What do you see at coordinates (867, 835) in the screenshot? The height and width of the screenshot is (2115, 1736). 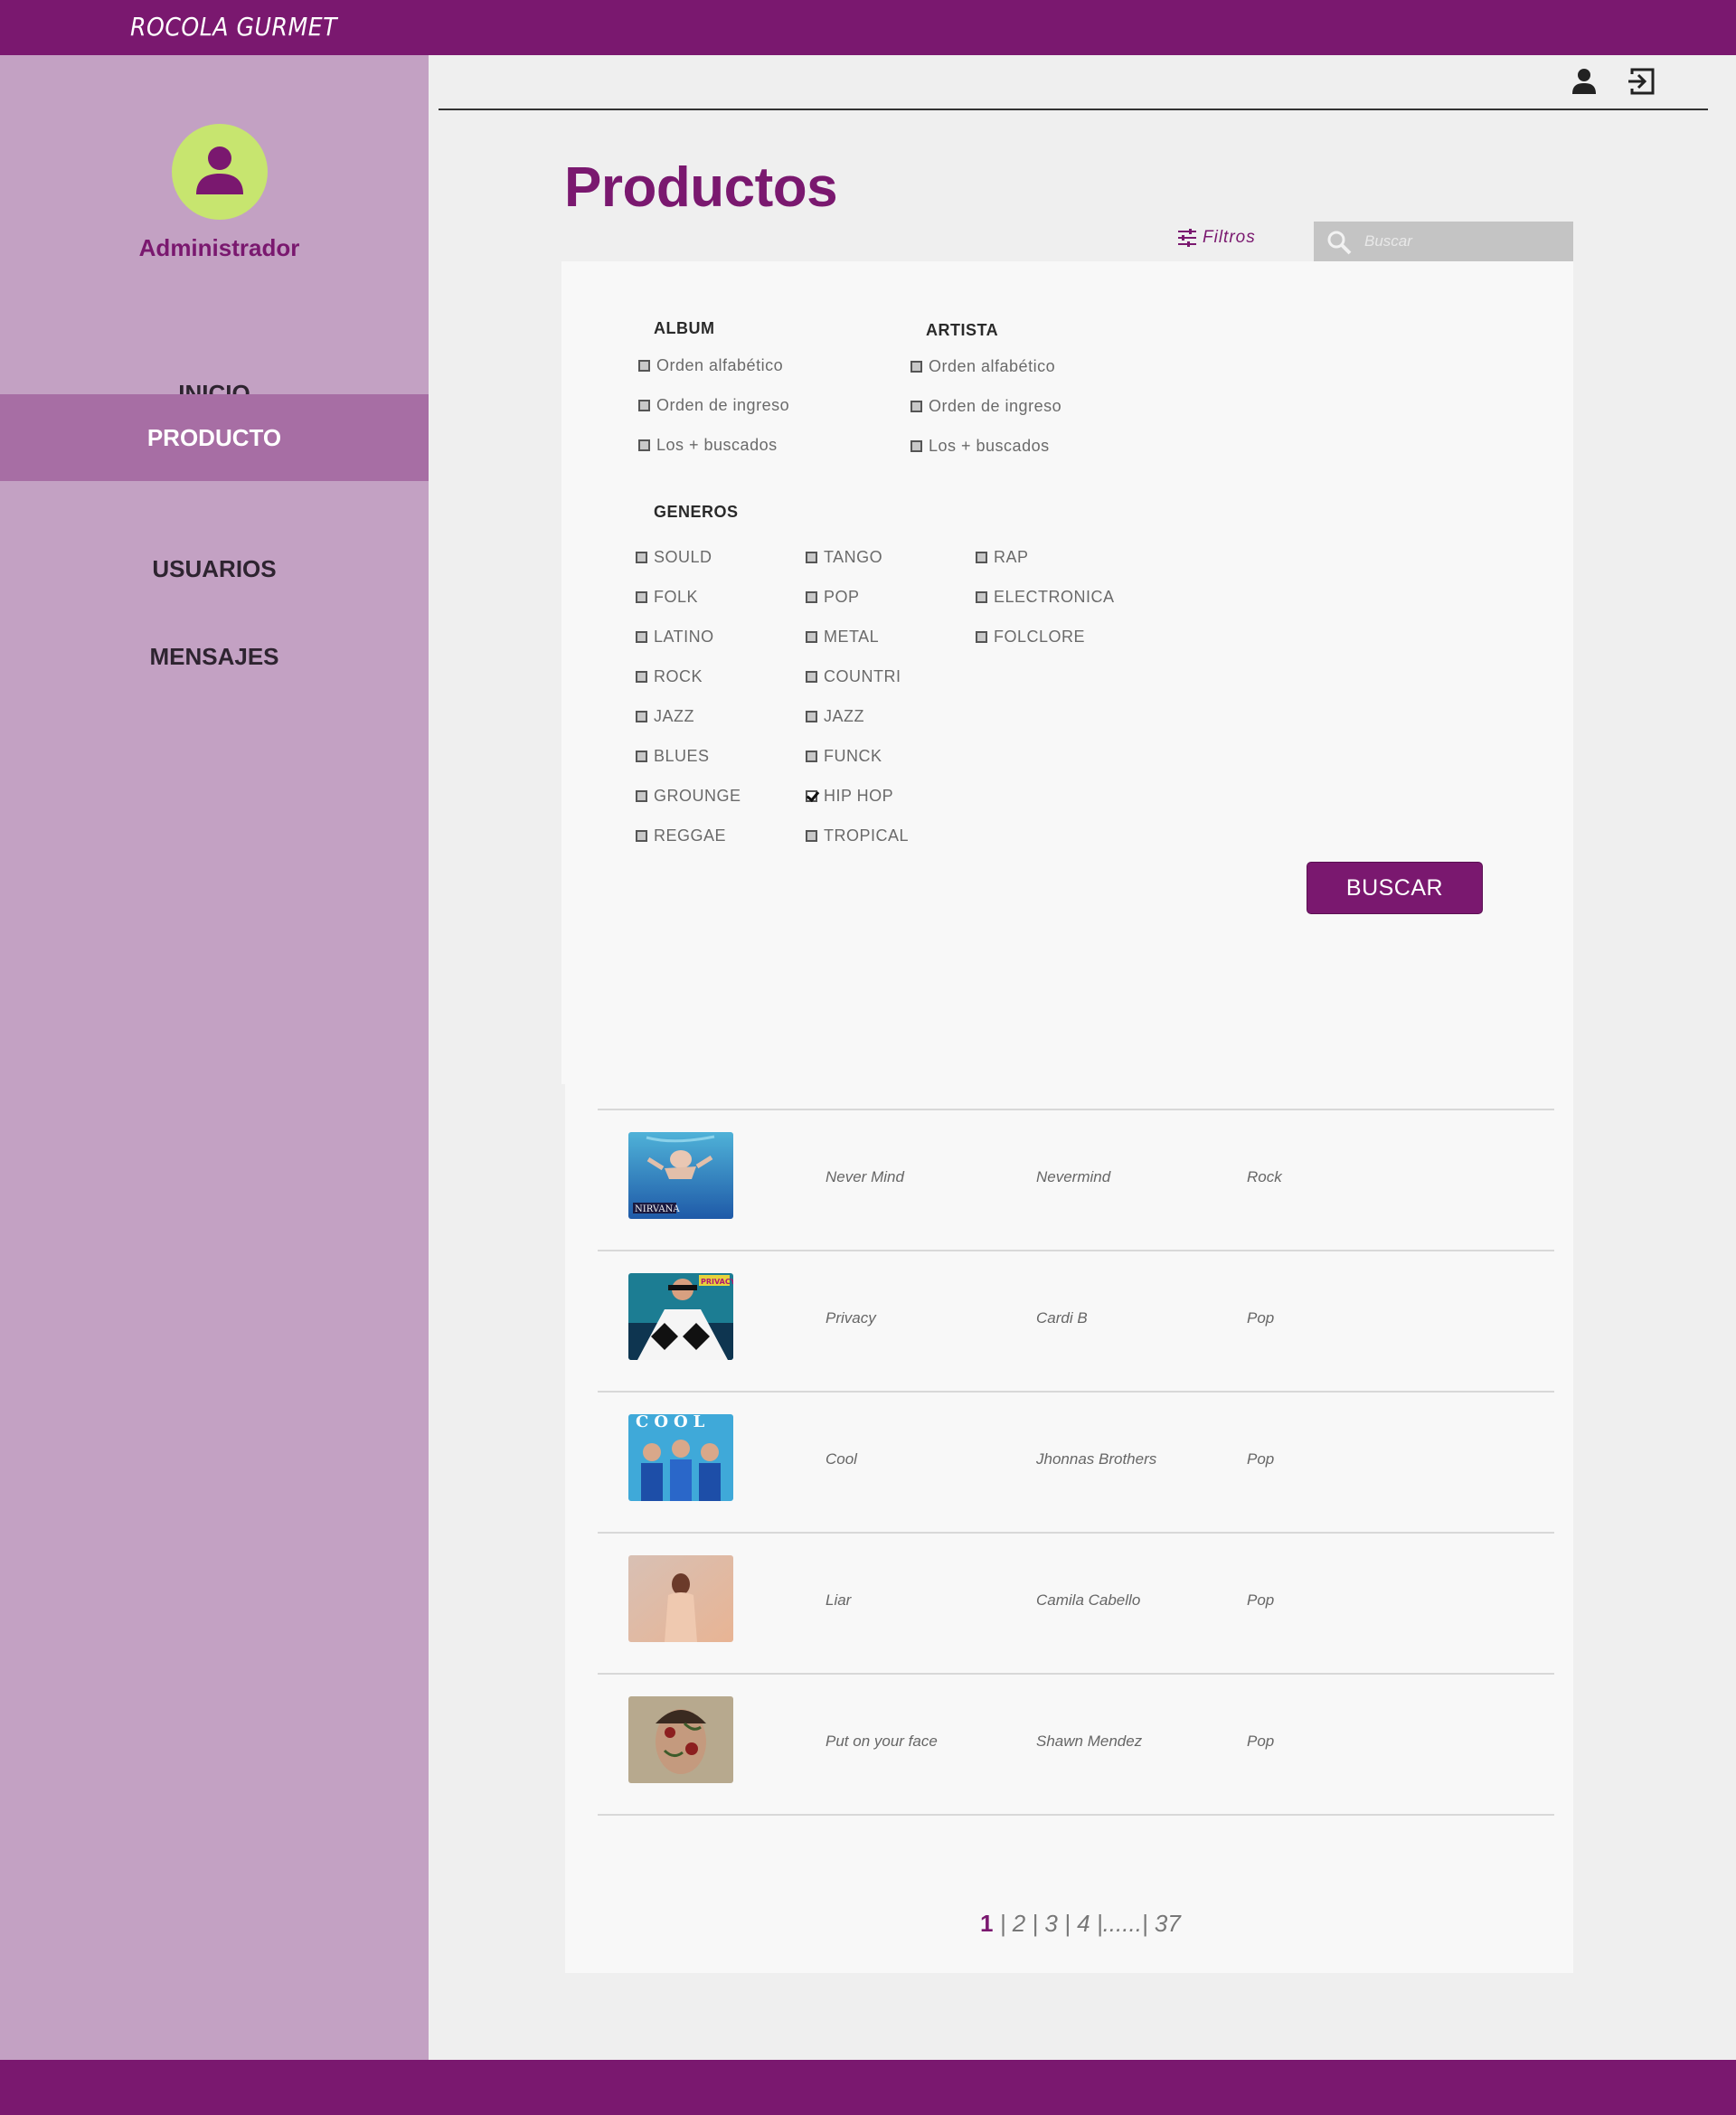 I see `option-label: TROPICAL` at bounding box center [867, 835].